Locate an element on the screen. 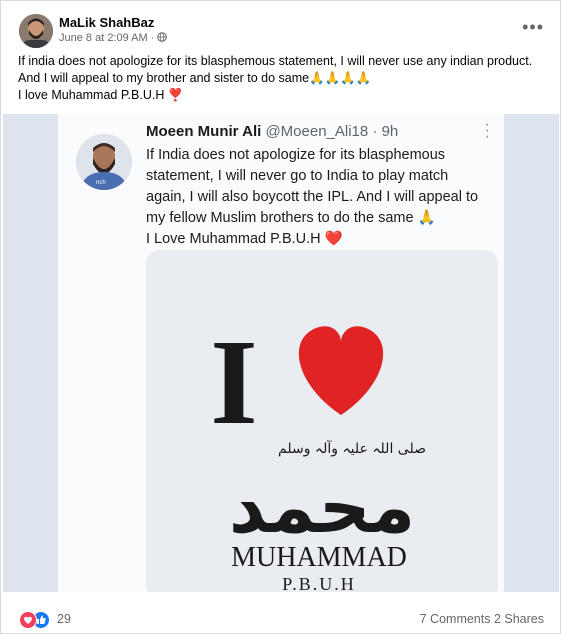 This screenshot has height=634, width=561. pbuh-label: P.B.U.H is located at coordinates (319, 583).